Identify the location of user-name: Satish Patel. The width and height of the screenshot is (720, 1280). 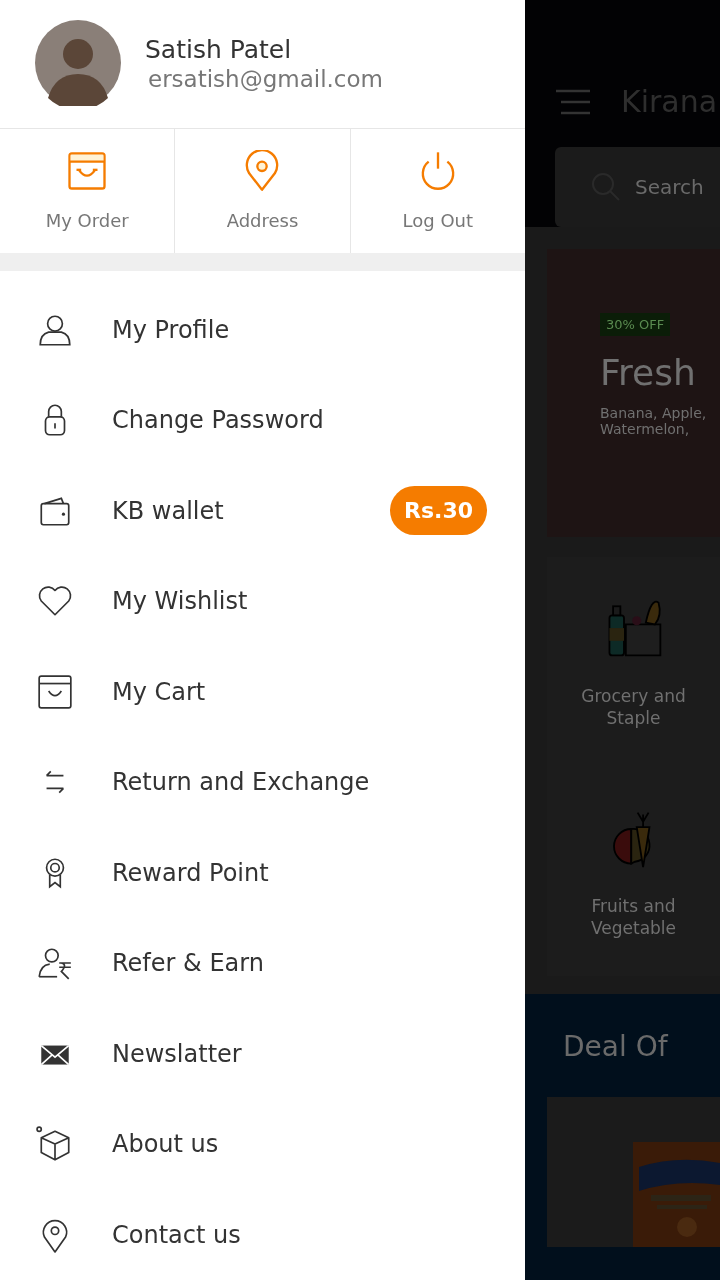
(219, 50).